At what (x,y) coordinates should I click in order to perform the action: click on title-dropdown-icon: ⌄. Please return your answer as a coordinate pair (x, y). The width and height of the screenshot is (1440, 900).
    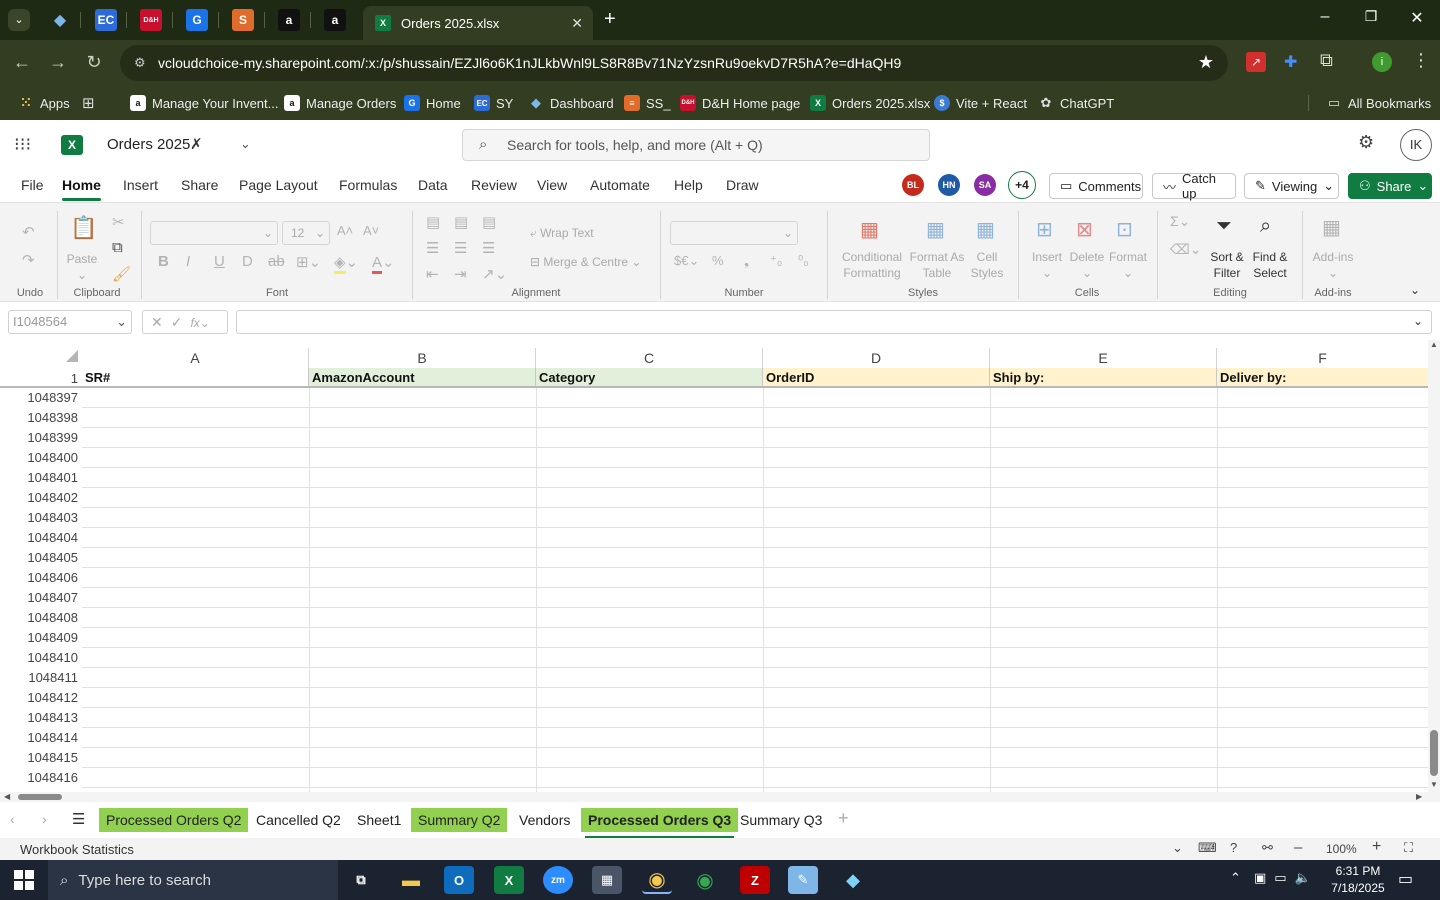
    Looking at the image, I should click on (245, 144).